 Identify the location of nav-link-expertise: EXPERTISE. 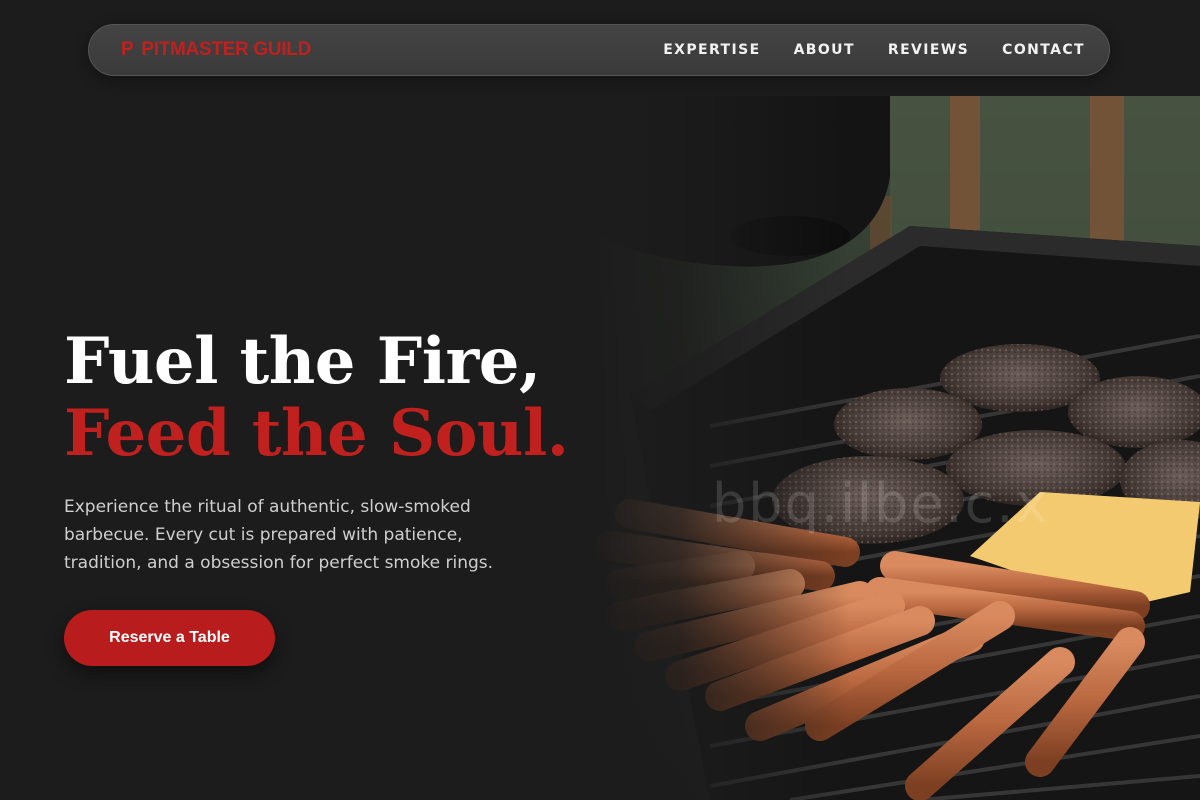
(711, 50).